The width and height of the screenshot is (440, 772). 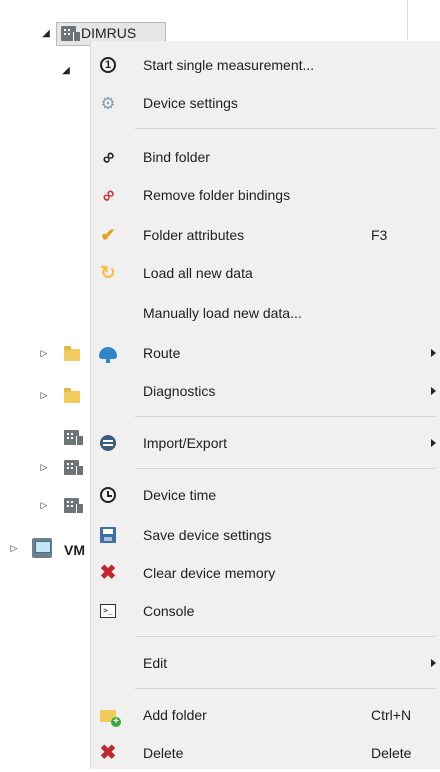 I want to click on menu-item-shortcut: Delete, so click(x=391, y=753).